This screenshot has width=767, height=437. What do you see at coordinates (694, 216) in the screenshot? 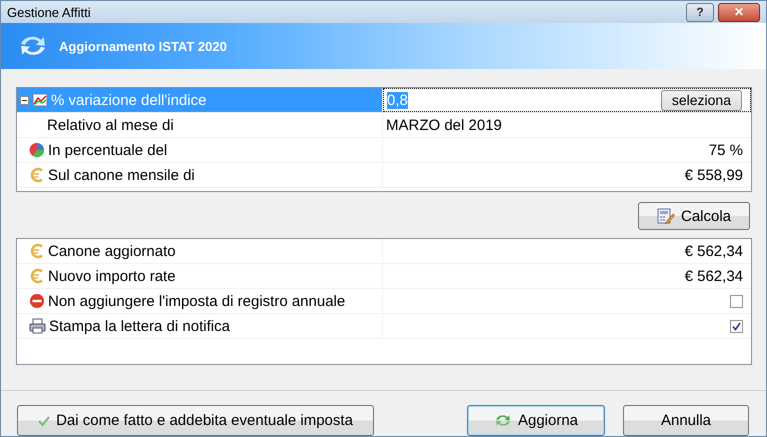
I see `calculate-button: Calcola` at bounding box center [694, 216].